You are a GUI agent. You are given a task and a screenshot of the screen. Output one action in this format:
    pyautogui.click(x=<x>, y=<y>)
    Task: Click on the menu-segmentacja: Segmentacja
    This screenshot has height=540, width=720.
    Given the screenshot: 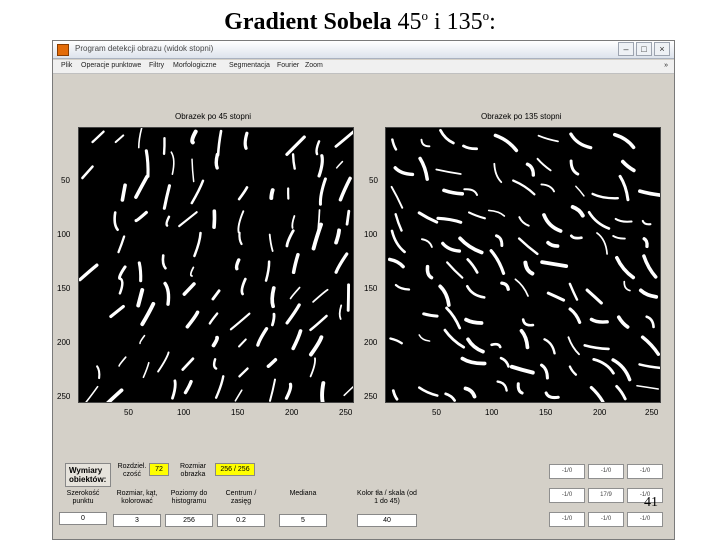 What is the action you would take?
    pyautogui.click(x=249, y=65)
    